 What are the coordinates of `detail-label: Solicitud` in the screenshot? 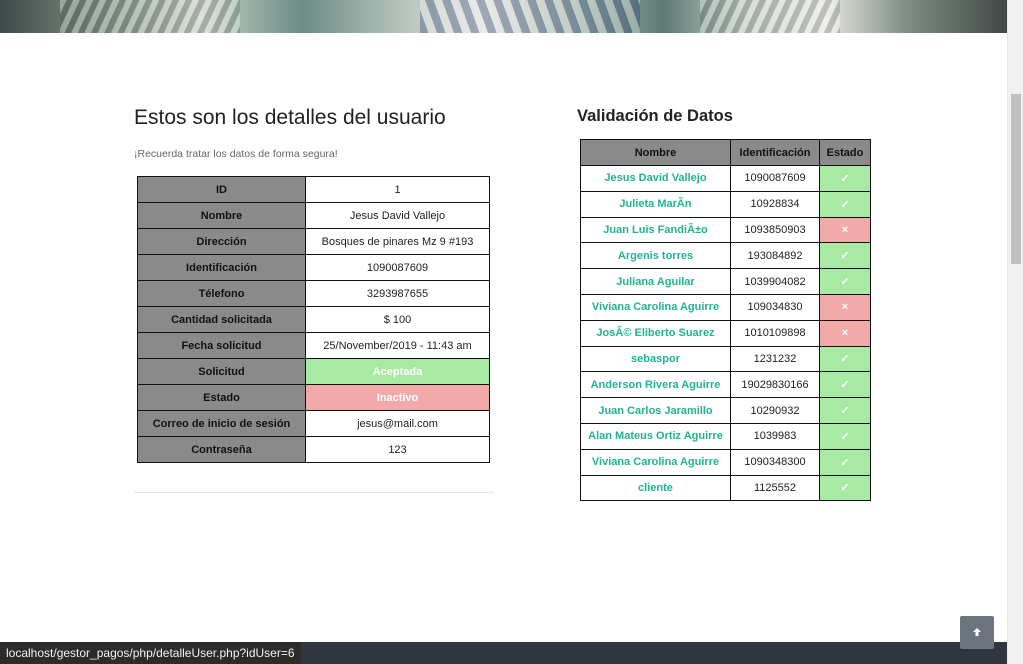 It's located at (221, 371).